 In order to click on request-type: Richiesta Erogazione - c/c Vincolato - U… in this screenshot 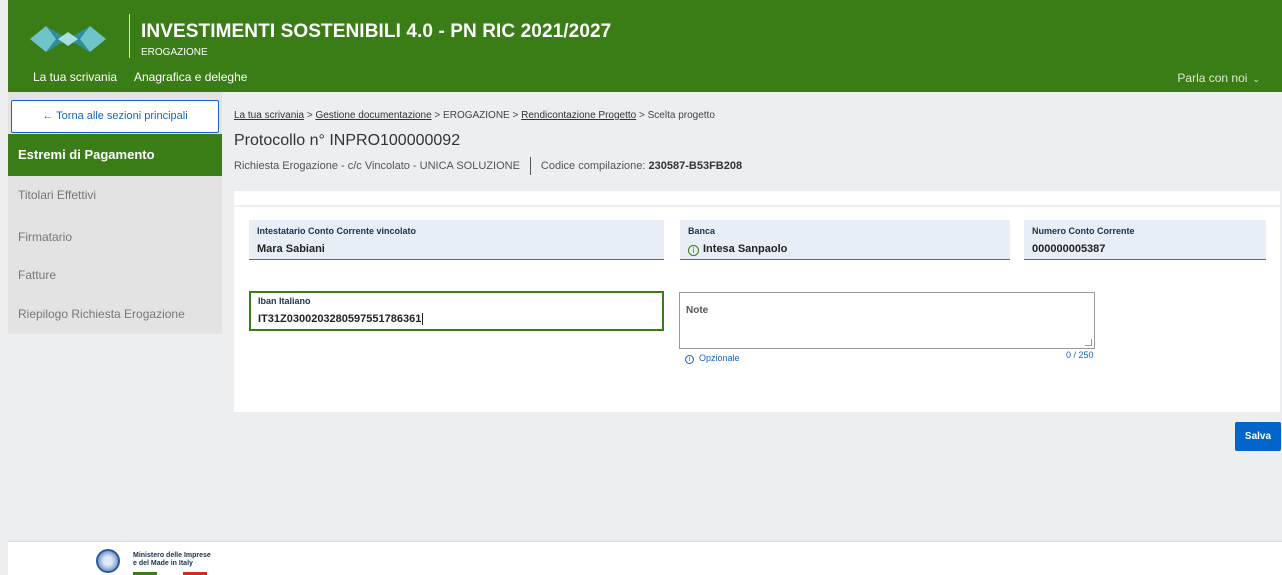, I will do `click(377, 166)`.